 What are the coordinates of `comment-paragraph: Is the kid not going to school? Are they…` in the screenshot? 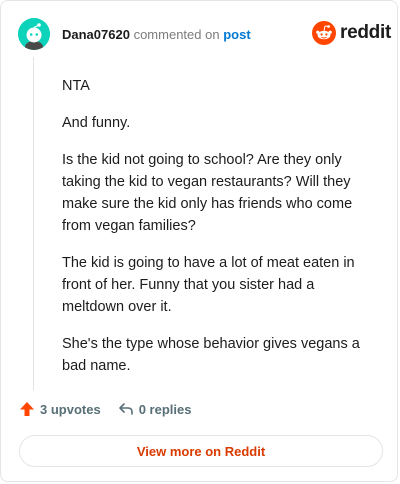 It's located at (207, 193).